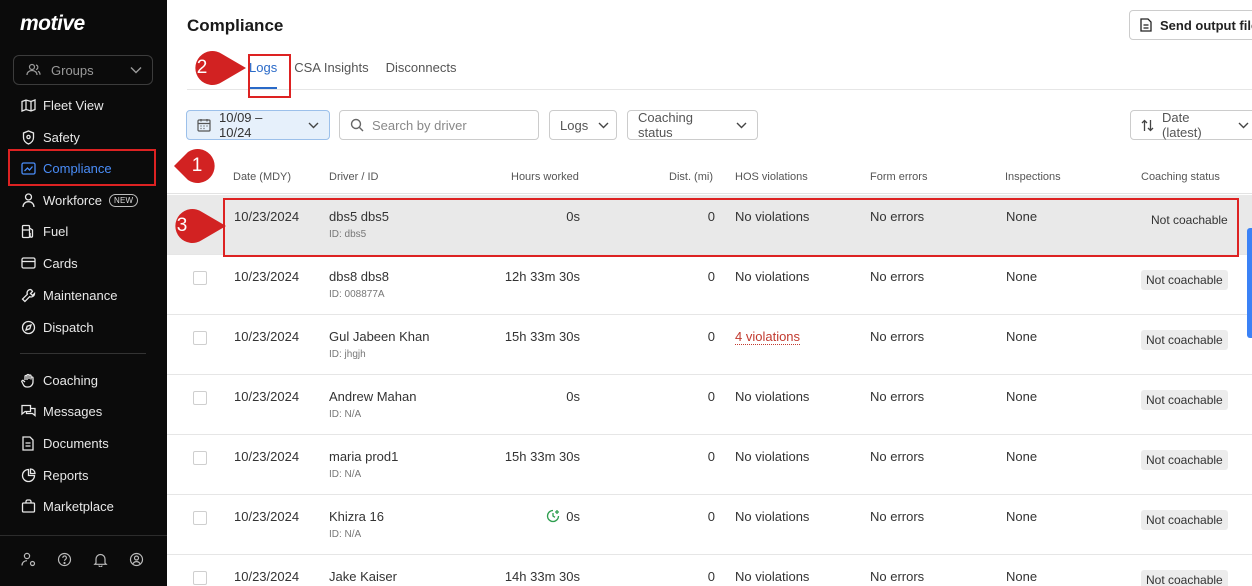 Image resolution: width=1252 pixels, height=586 pixels. Describe the element at coordinates (28, 327) in the screenshot. I see `dispatch-icon` at that location.